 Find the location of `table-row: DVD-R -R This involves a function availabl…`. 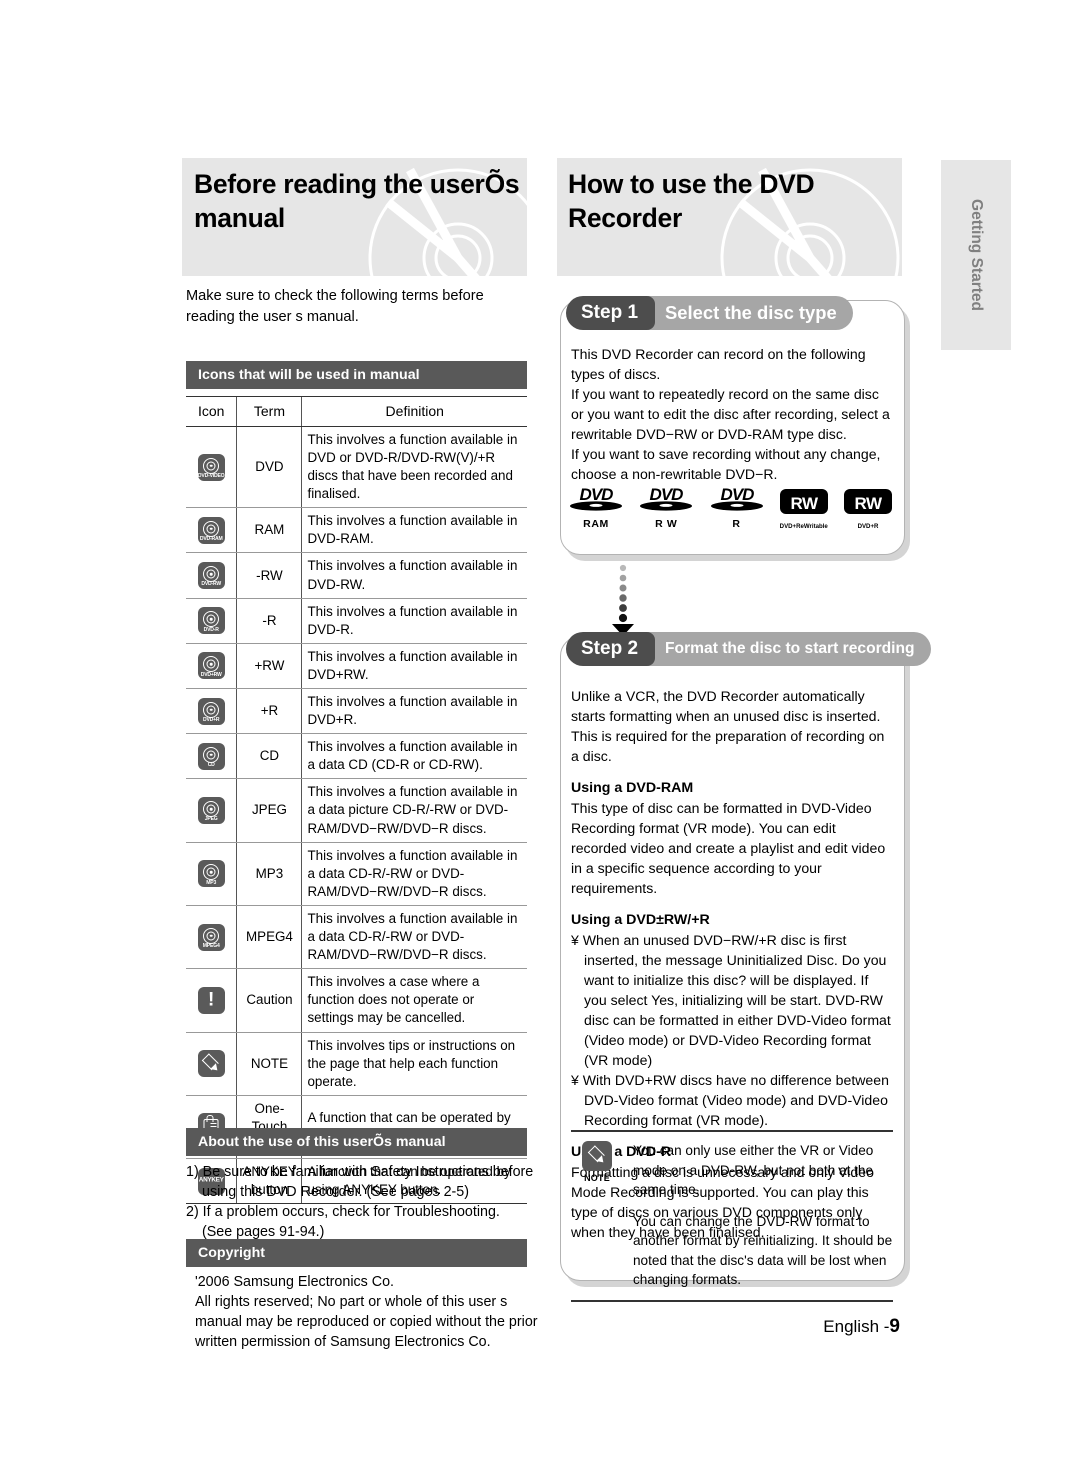

table-row: DVD-R -R This involves a function availabl… is located at coordinates (356, 621).